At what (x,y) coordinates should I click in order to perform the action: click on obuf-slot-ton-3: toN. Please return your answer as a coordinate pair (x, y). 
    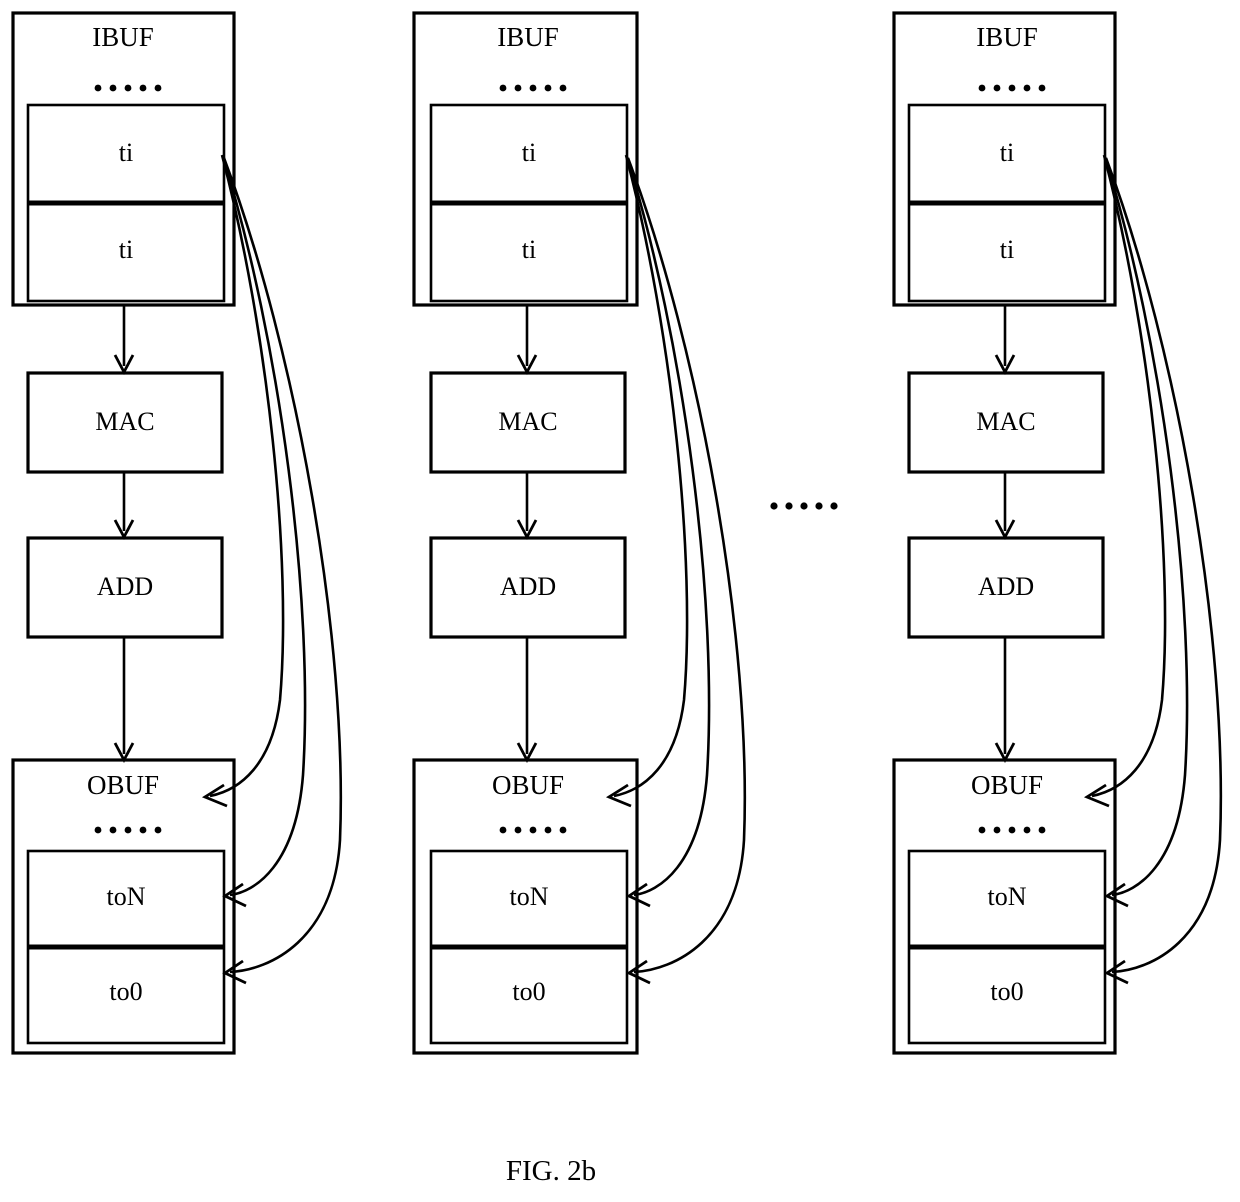
    Looking at the image, I should click on (1007, 896).